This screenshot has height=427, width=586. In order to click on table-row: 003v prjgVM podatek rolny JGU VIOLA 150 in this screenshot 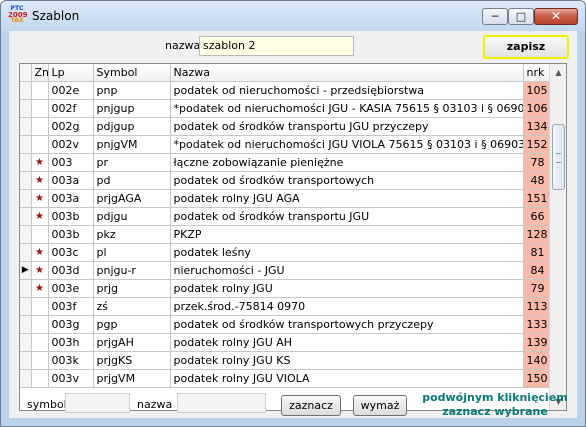, I will do `click(285, 378)`.